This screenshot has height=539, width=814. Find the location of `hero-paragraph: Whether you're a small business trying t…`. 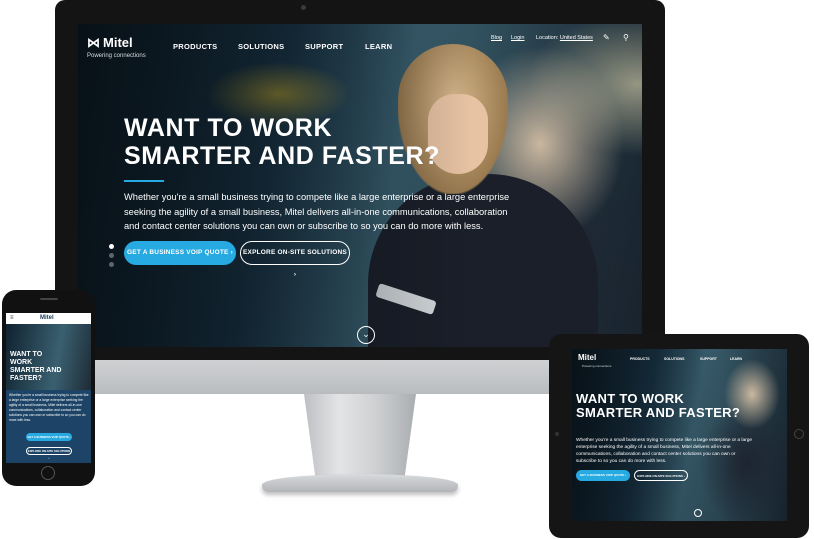

hero-paragraph: Whether you're a small business trying t… is located at coordinates (317, 211).